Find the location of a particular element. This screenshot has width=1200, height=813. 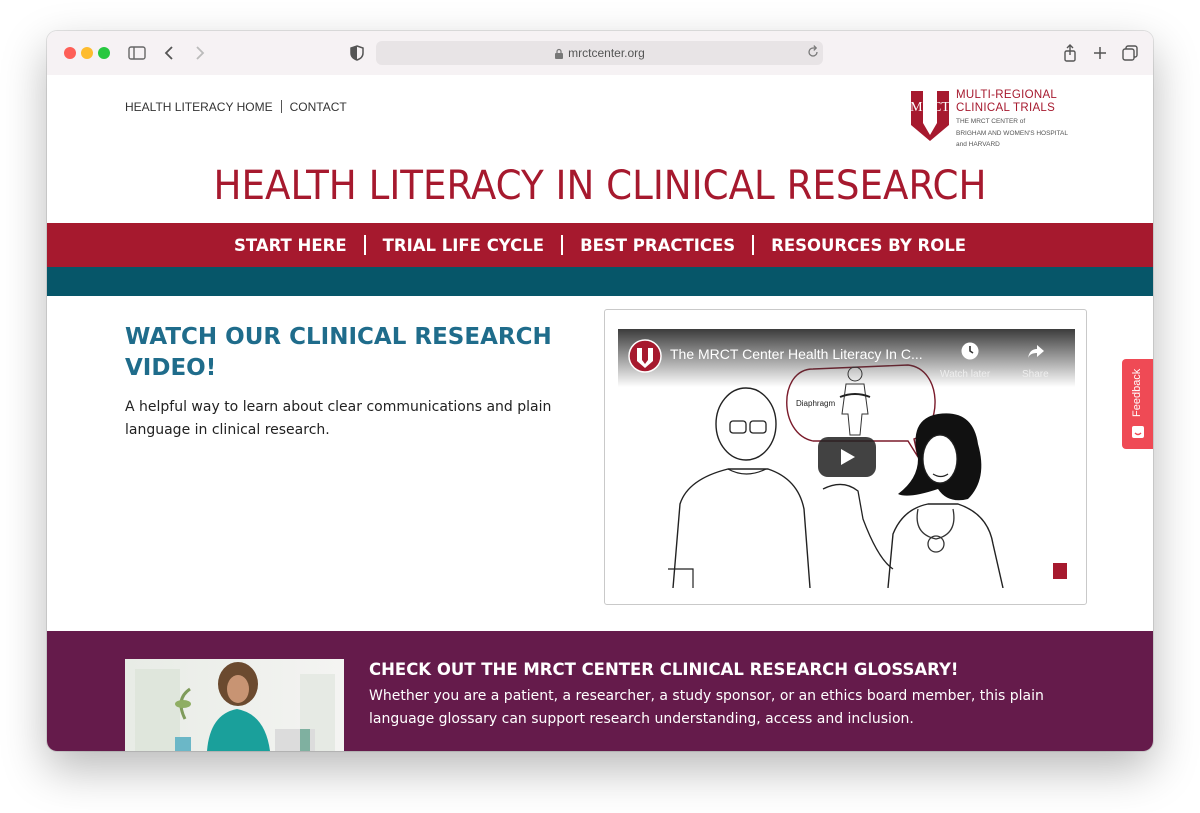

url-text: mrctcenter.org is located at coordinates (606, 53).